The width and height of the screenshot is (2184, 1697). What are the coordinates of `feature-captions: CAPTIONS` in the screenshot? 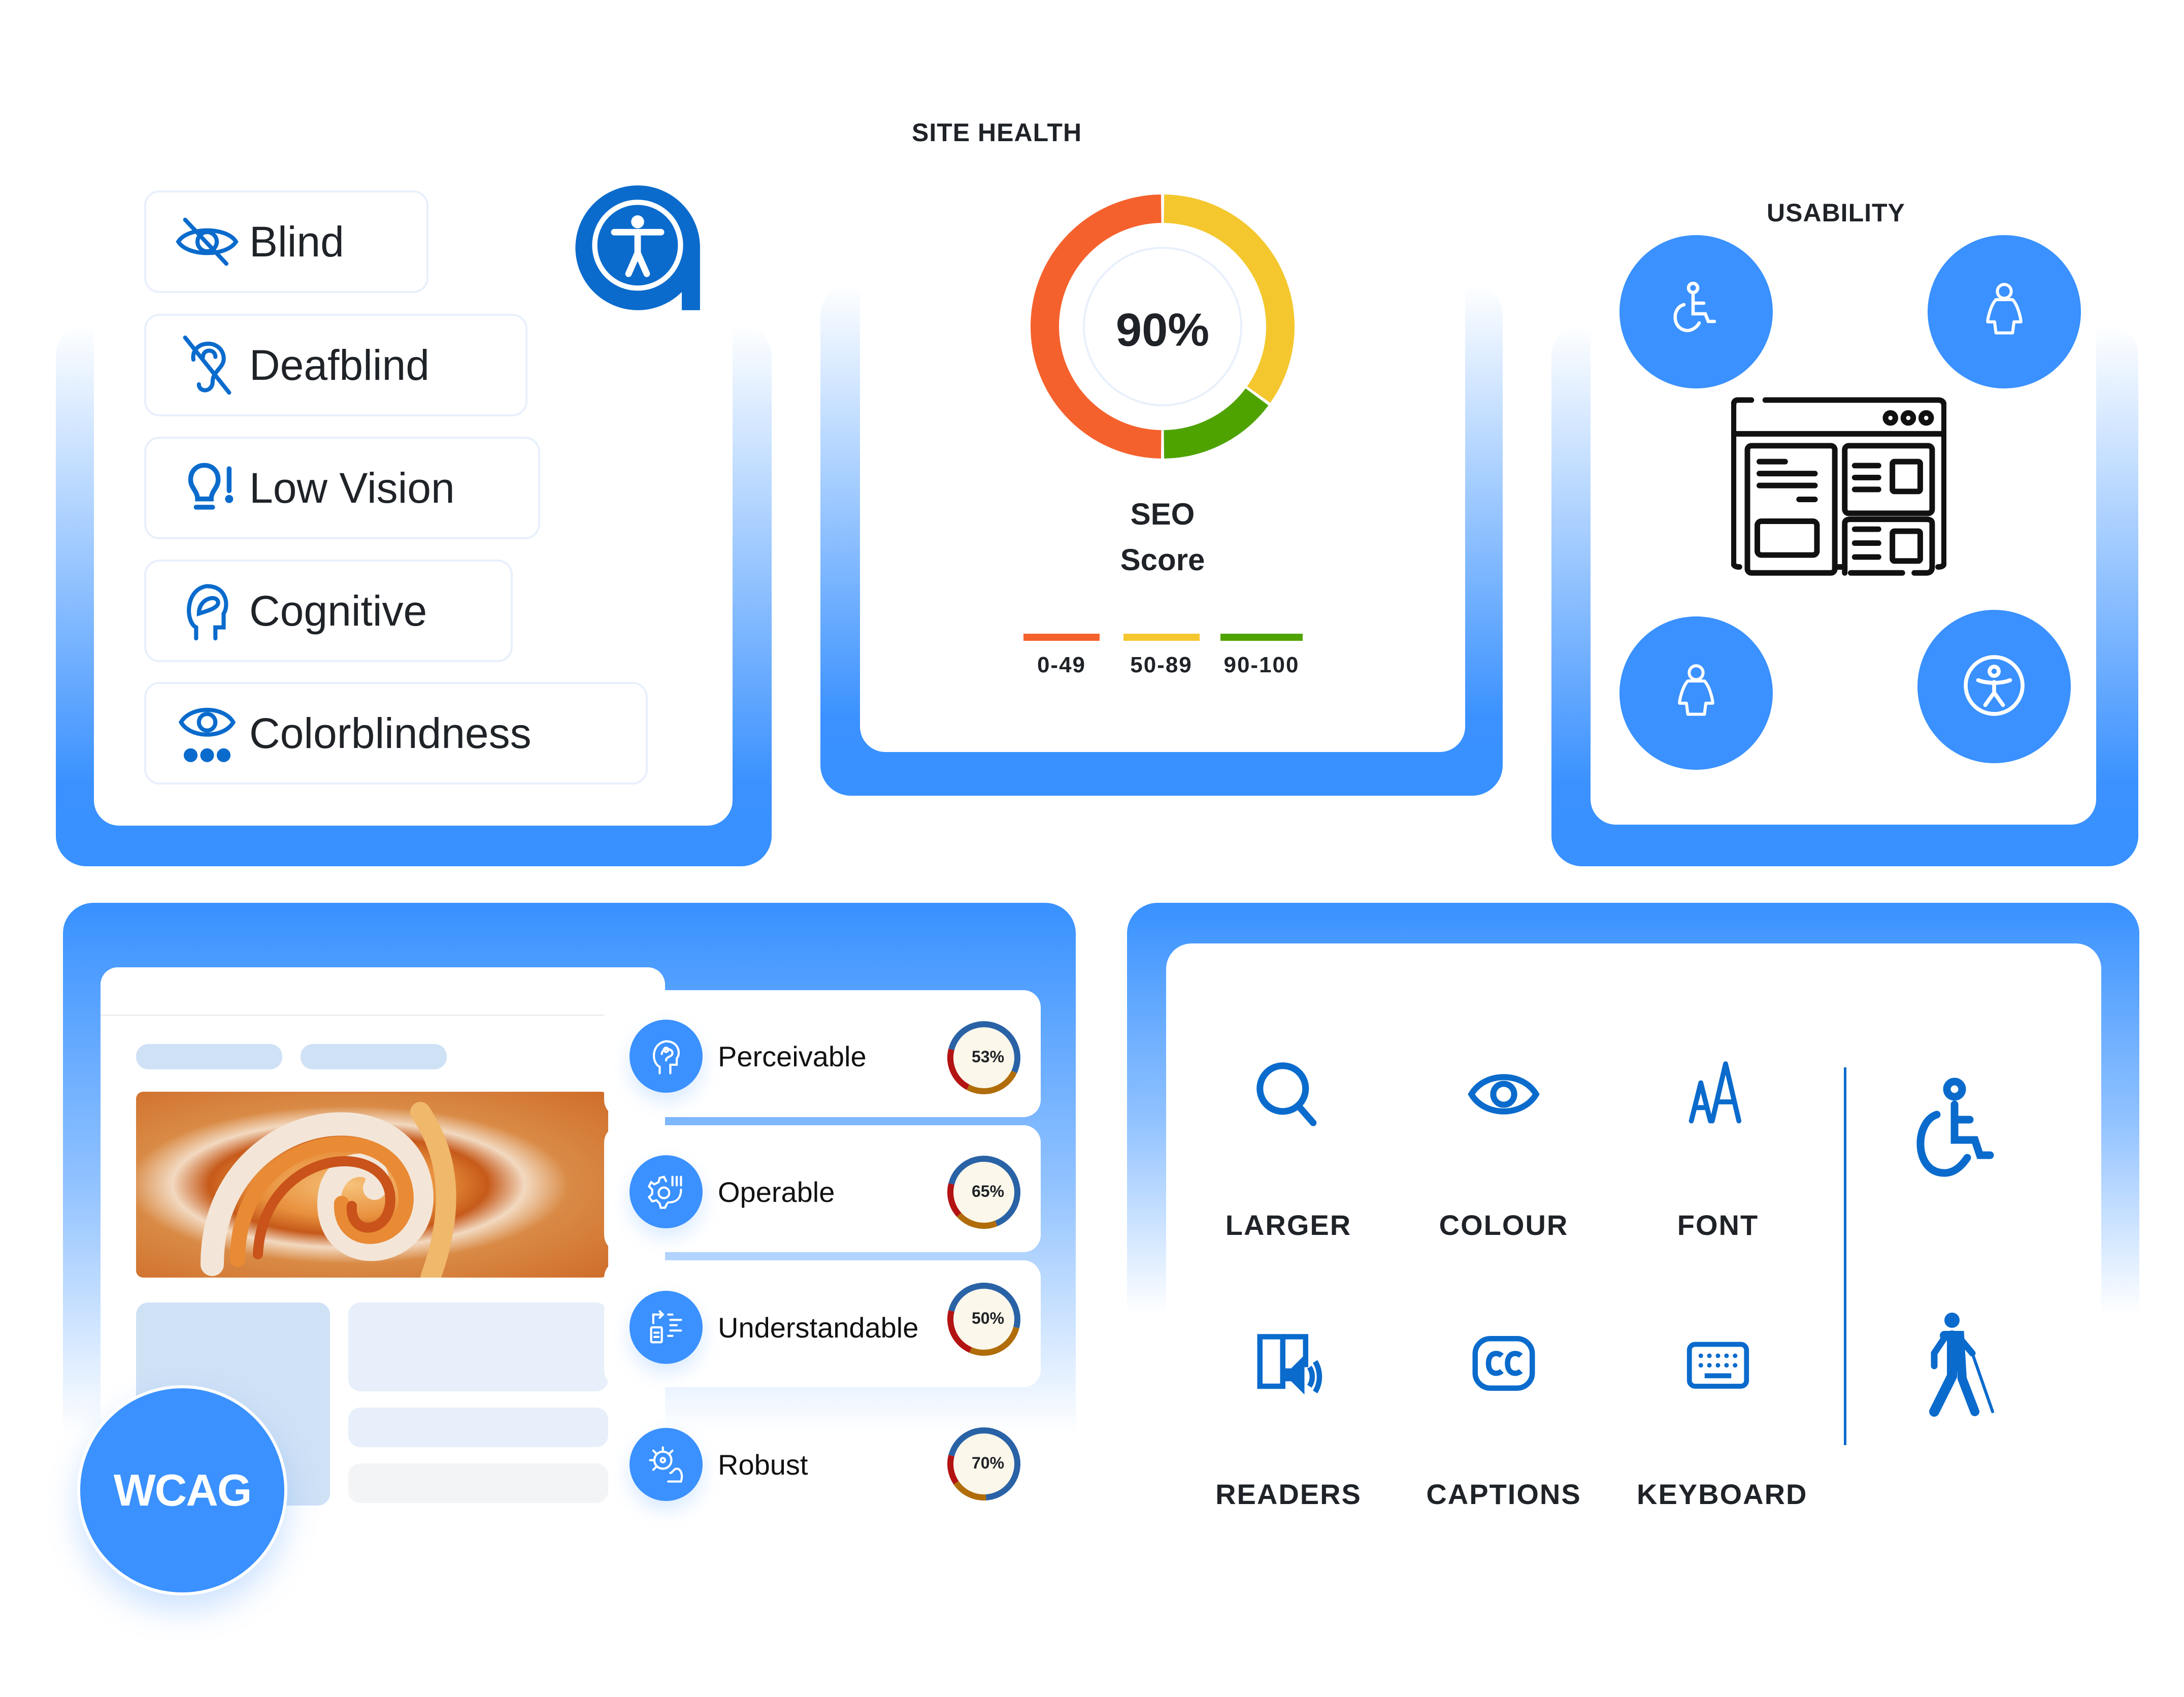 It's located at (1503, 1418).